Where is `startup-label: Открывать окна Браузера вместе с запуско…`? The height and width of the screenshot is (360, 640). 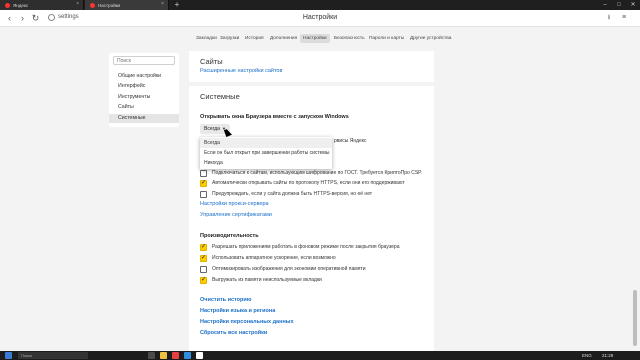
startup-label: Открывать окна Браузера вместе с запуско… is located at coordinates (274, 117).